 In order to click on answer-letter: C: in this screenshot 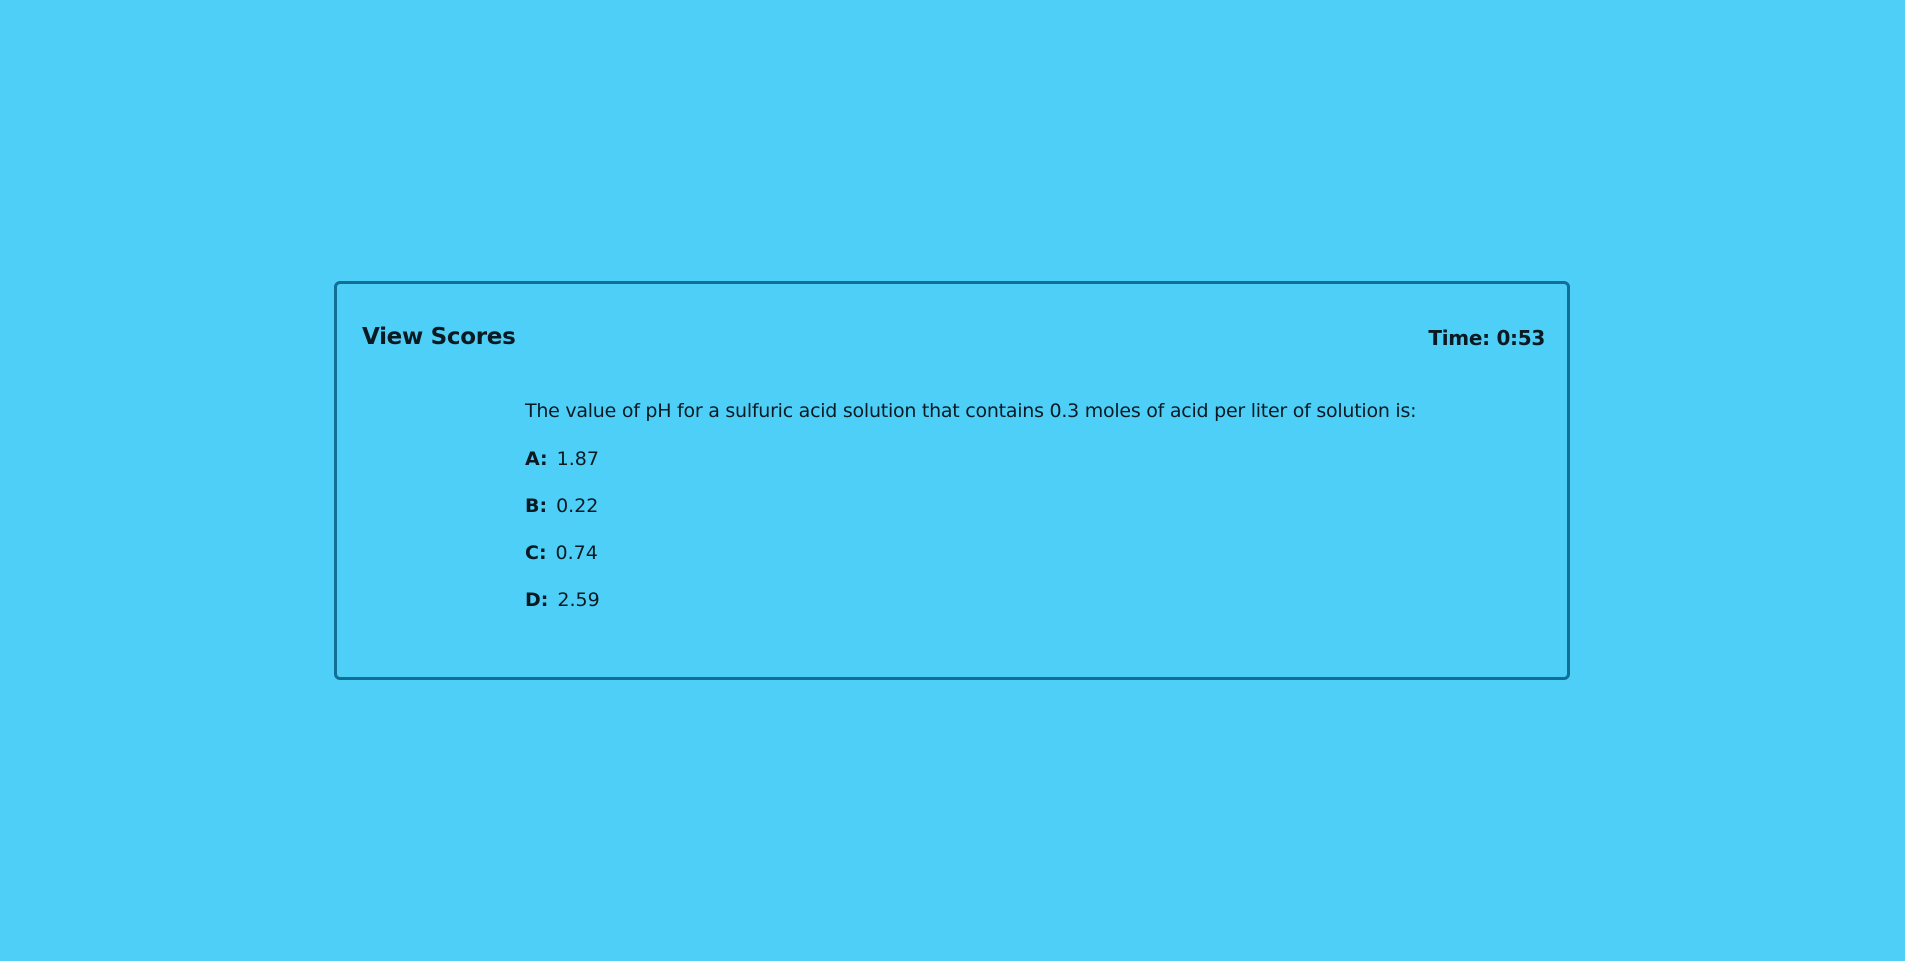, I will do `click(536, 553)`.